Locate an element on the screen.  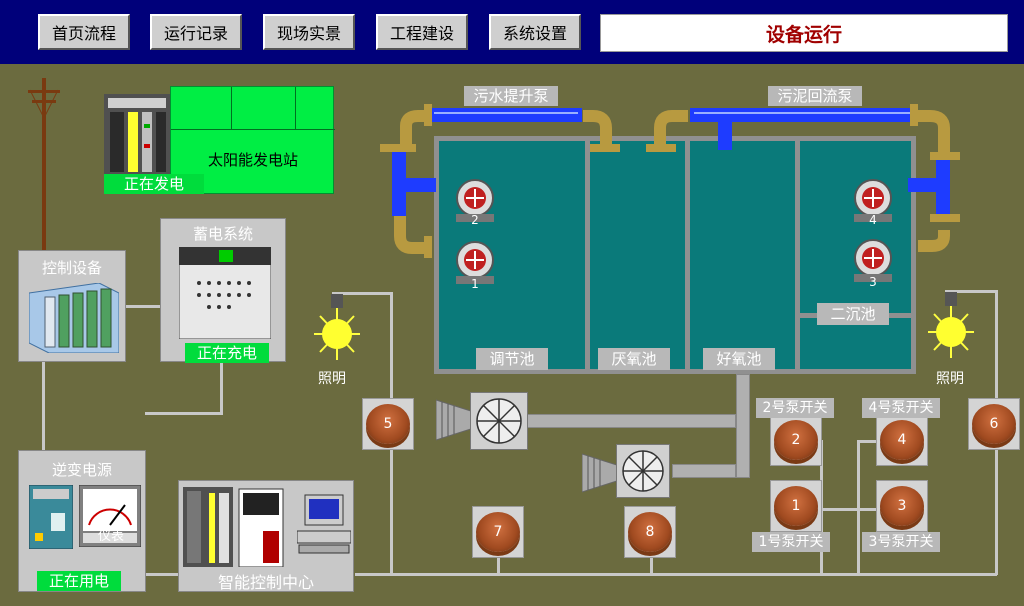
storage-status-badge: 正在充电 is located at coordinates (227, 353).